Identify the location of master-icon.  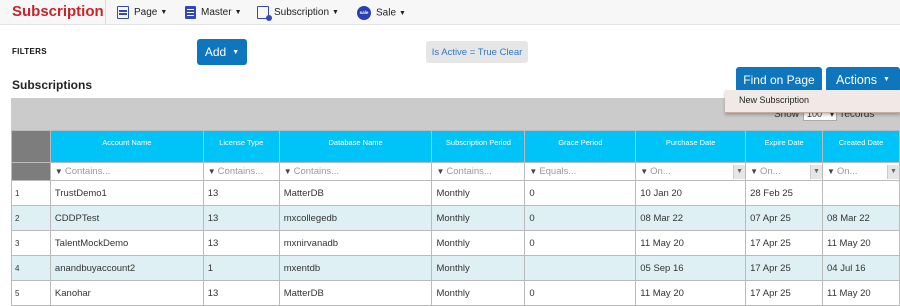
(190, 12).